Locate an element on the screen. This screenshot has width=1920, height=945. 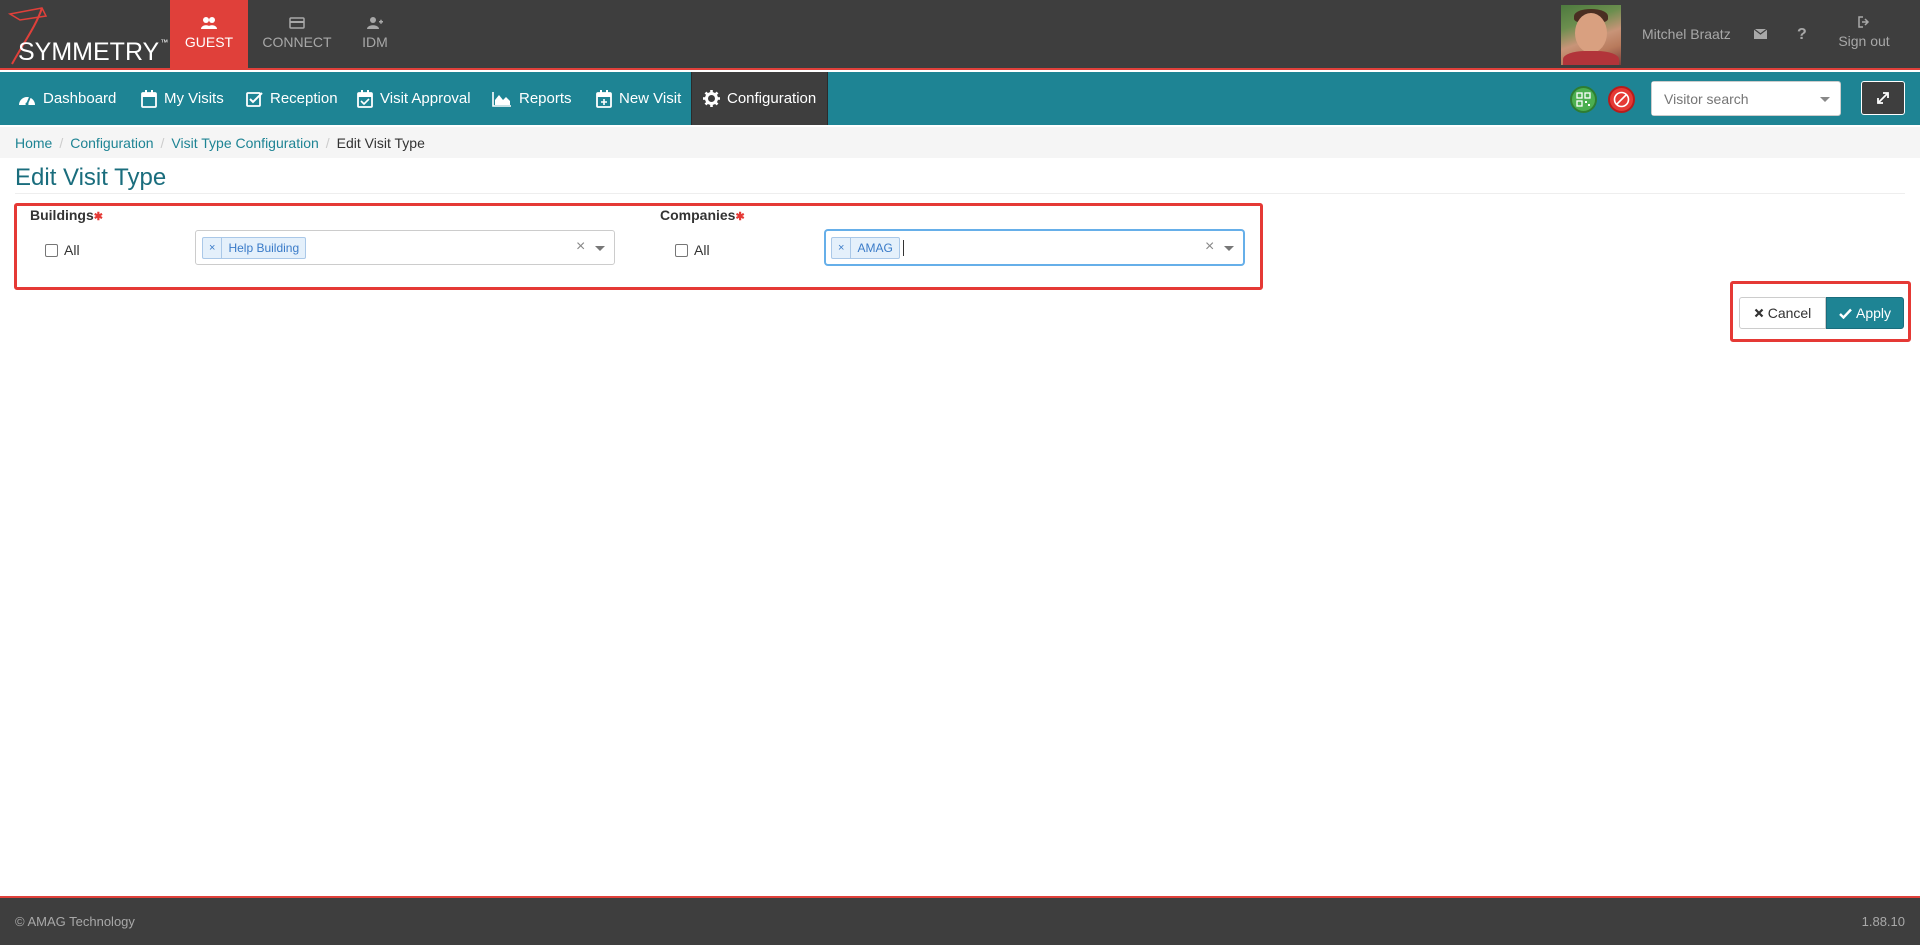
nav-my-visits: My Visits is located at coordinates (182, 98).